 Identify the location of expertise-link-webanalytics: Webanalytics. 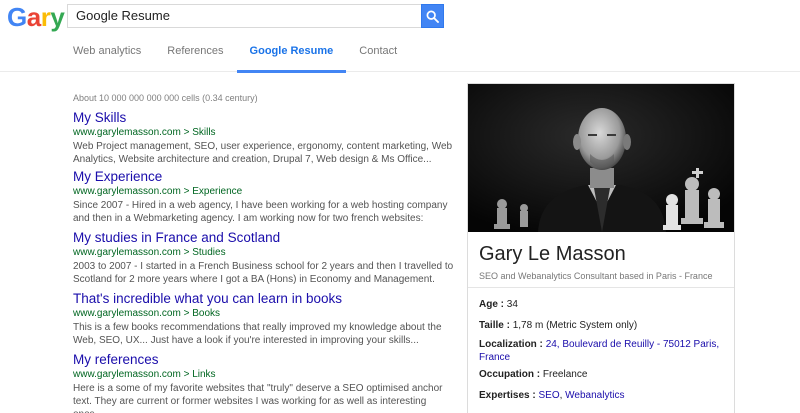
(594, 395).